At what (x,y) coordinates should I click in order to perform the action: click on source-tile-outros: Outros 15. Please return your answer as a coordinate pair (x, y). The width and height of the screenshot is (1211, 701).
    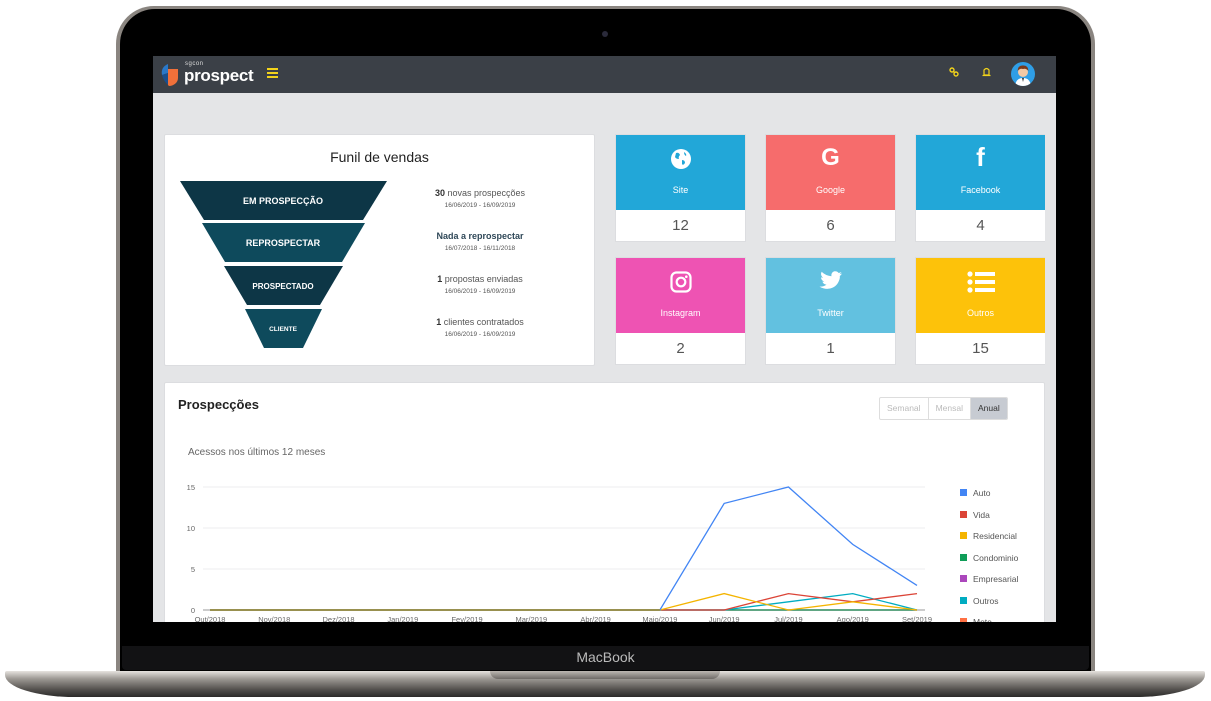
    Looking at the image, I should click on (980, 311).